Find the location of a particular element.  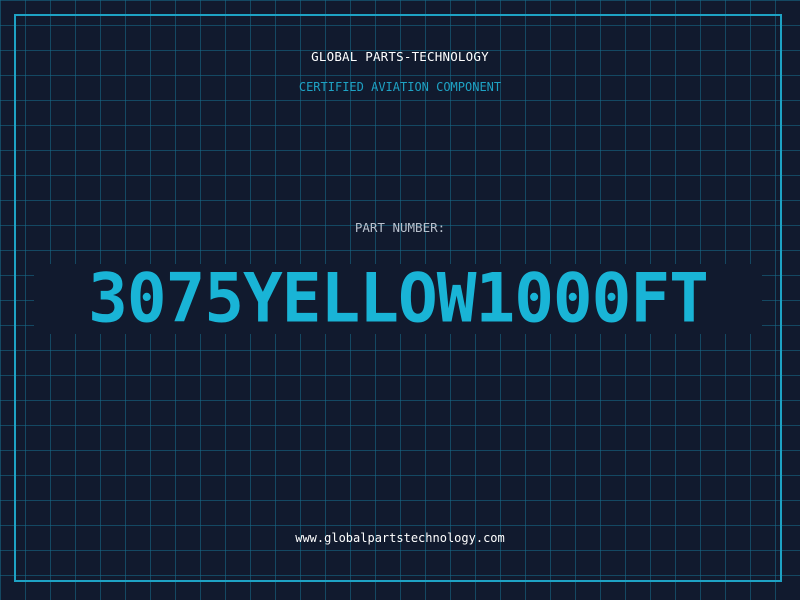

part-number-panel: 3075YELLOW1000FT is located at coordinates (398, 299).